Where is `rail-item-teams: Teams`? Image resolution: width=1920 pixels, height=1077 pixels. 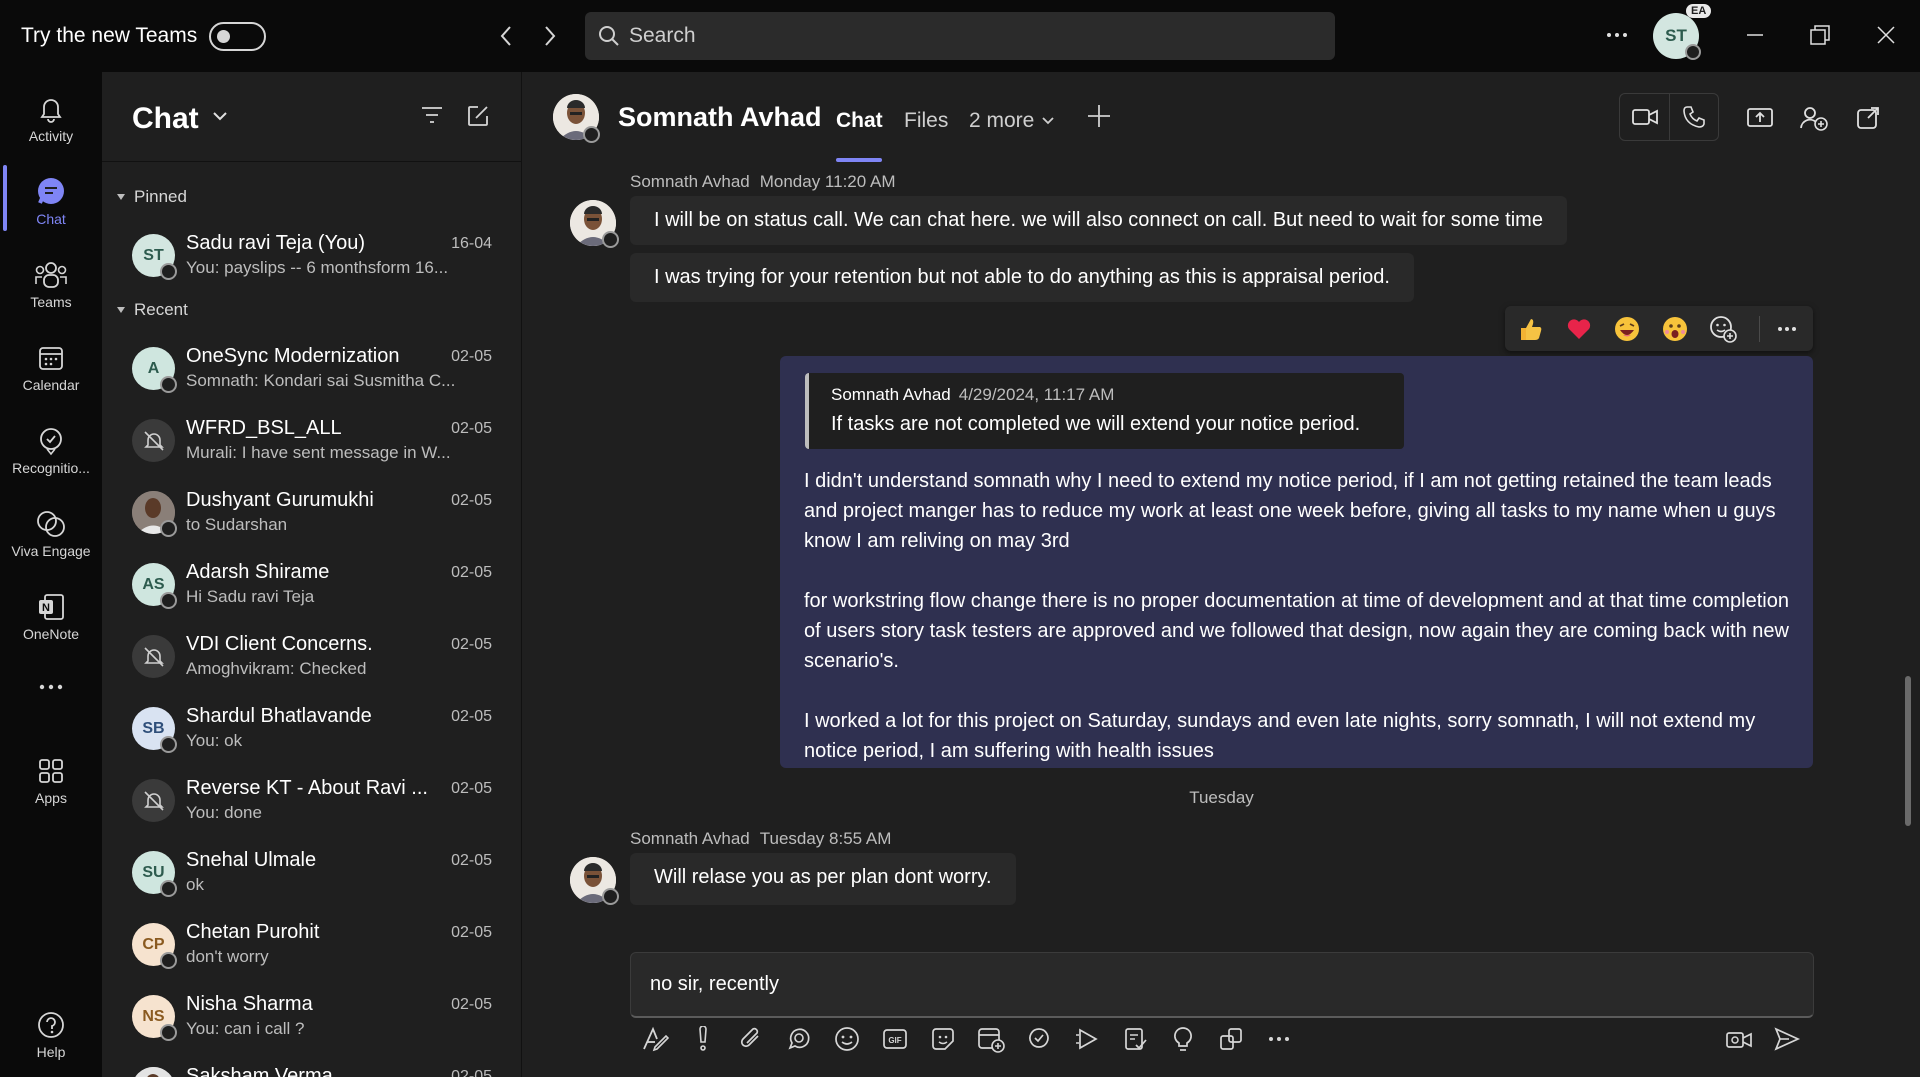 rail-item-teams: Teams is located at coordinates (51, 286).